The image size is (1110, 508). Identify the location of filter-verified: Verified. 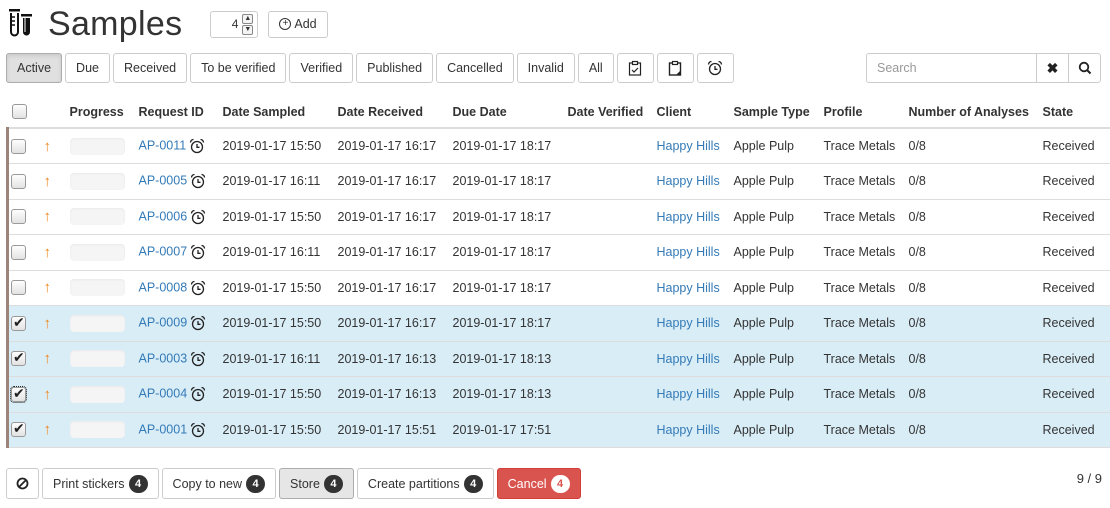
(321, 68).